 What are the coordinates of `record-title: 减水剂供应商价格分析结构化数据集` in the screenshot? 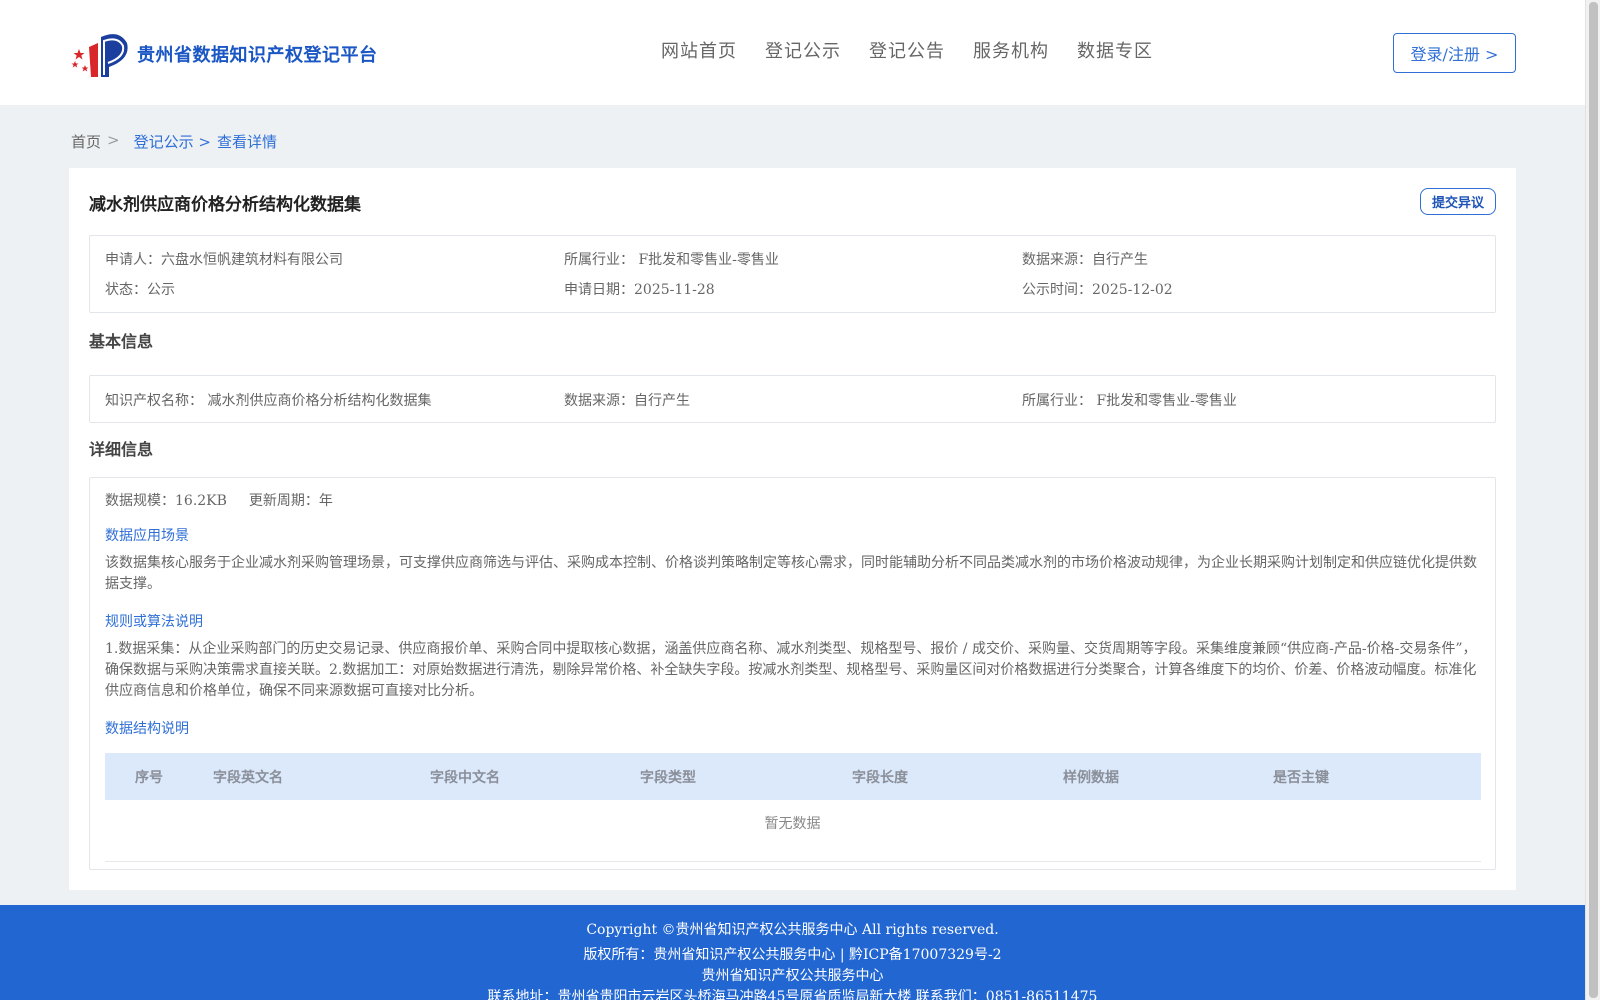 It's located at (225, 205).